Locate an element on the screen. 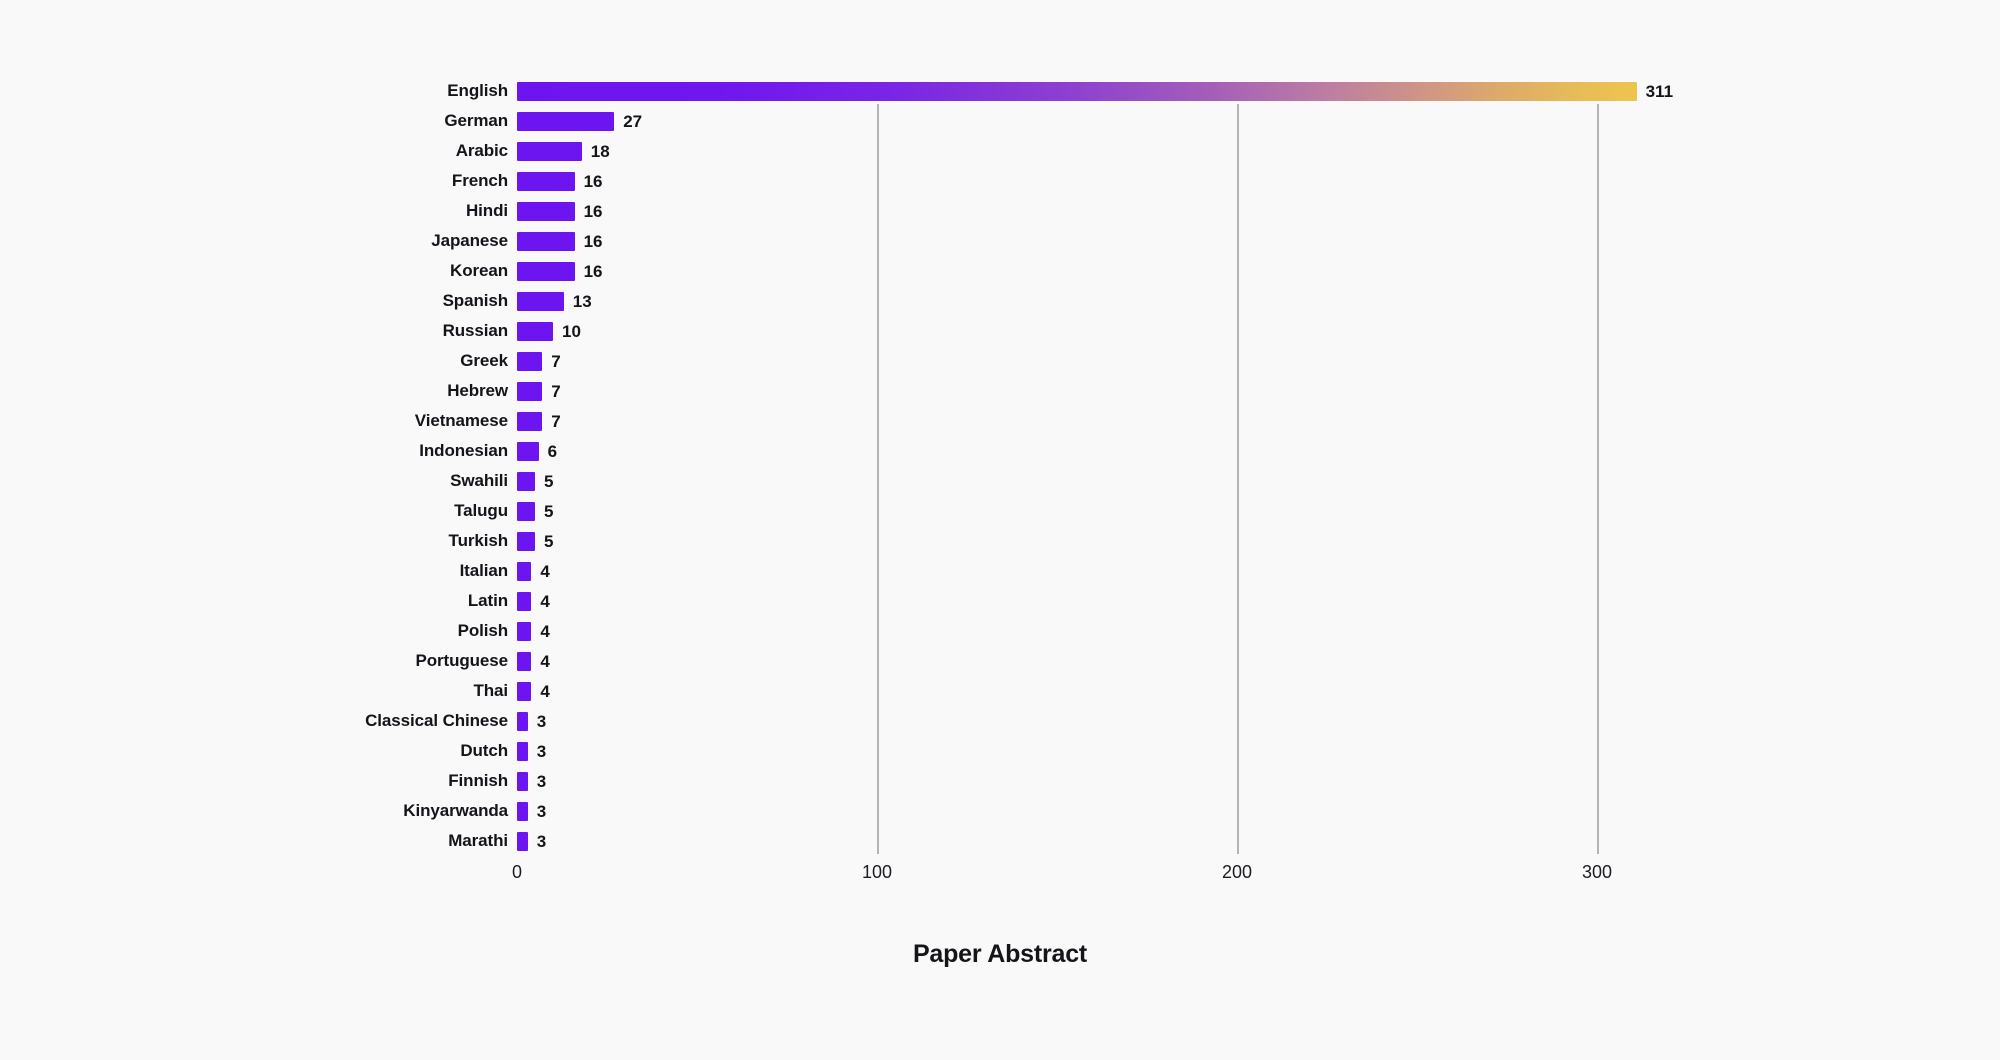 This screenshot has height=1060, width=2000. bar-value-label: 18 is located at coordinates (600, 151).